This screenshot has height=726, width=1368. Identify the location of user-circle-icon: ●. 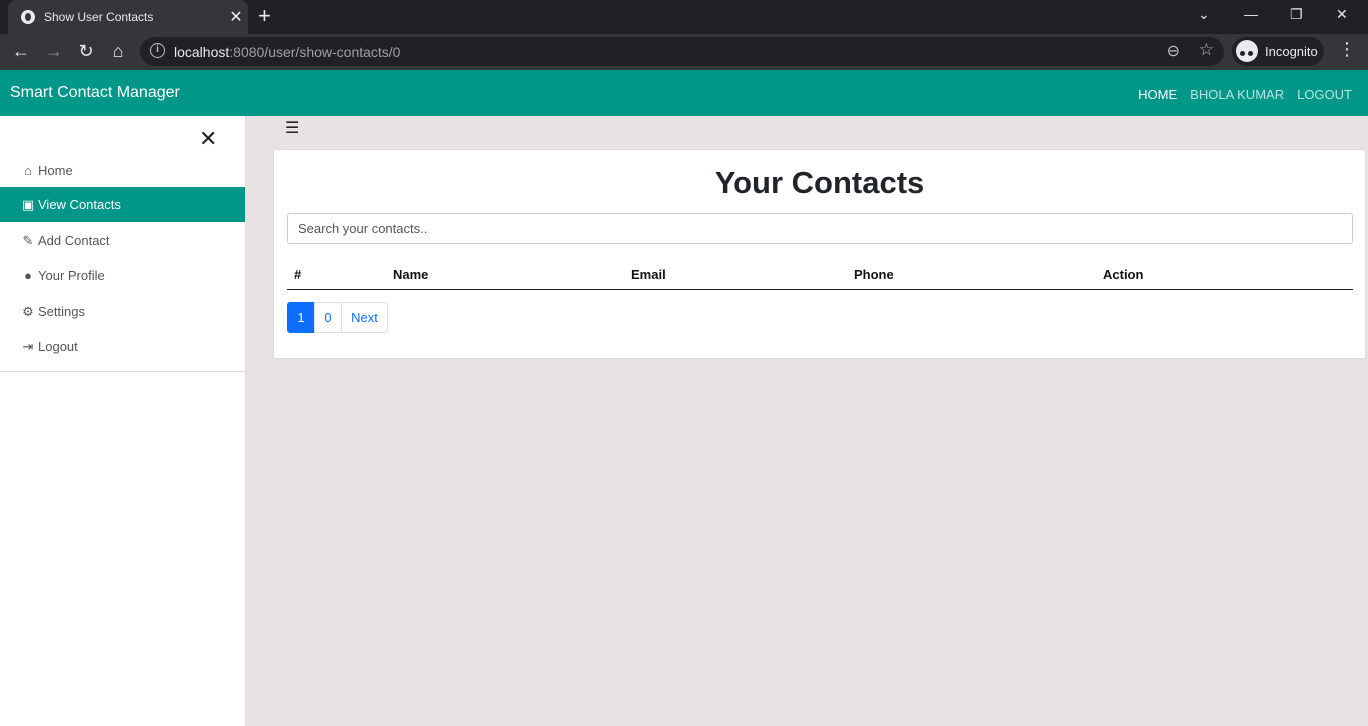
(28, 275).